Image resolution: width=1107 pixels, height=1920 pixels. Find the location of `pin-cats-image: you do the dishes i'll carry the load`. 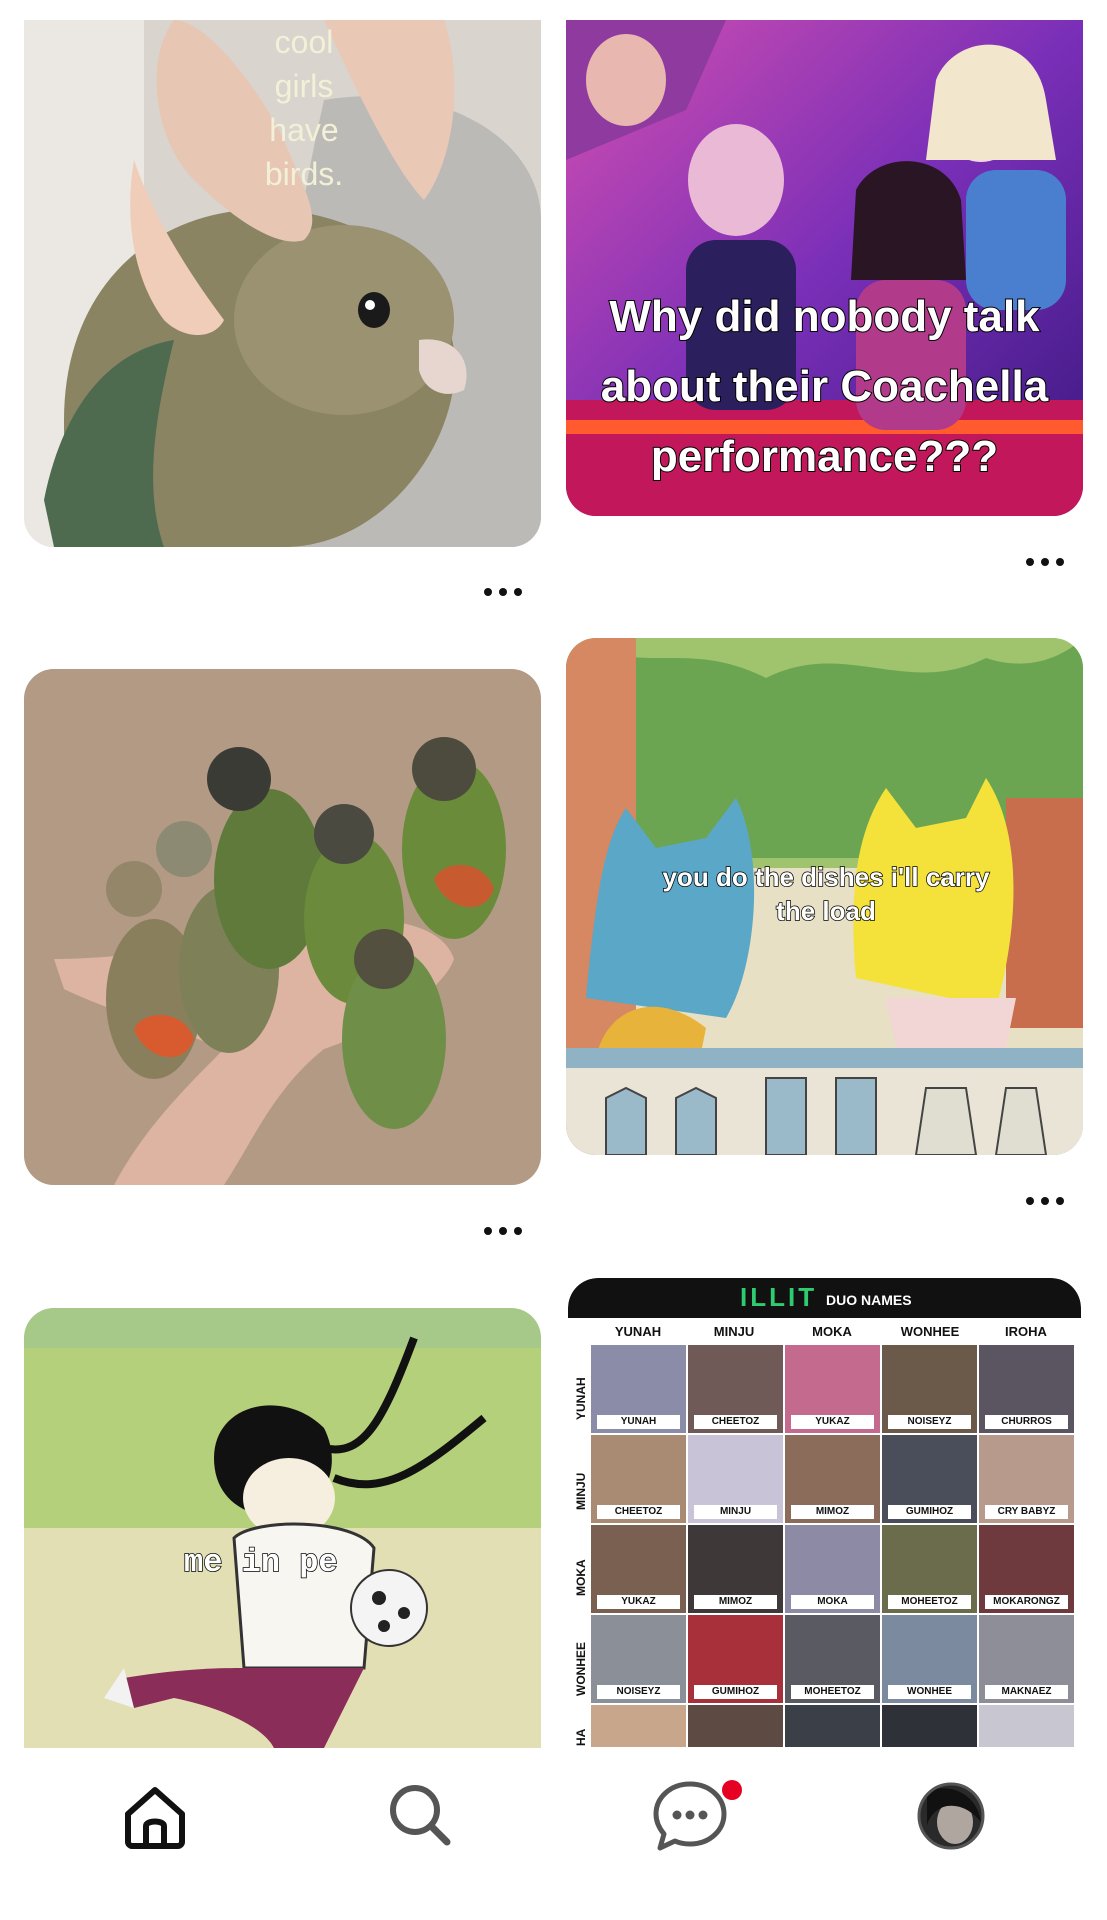

pin-cats-image: you do the dishes i'll carry the load is located at coordinates (824, 896).